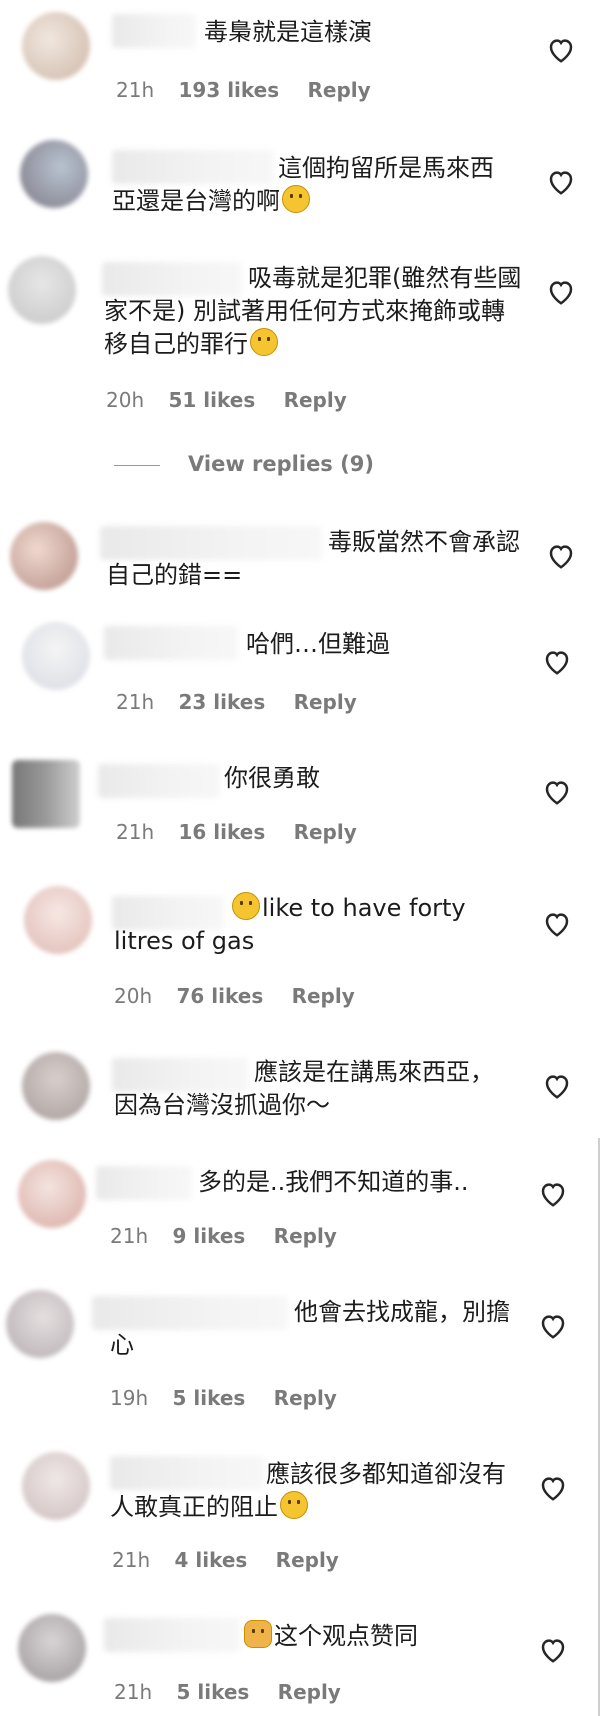  I want to click on divider-line, so click(137, 465).